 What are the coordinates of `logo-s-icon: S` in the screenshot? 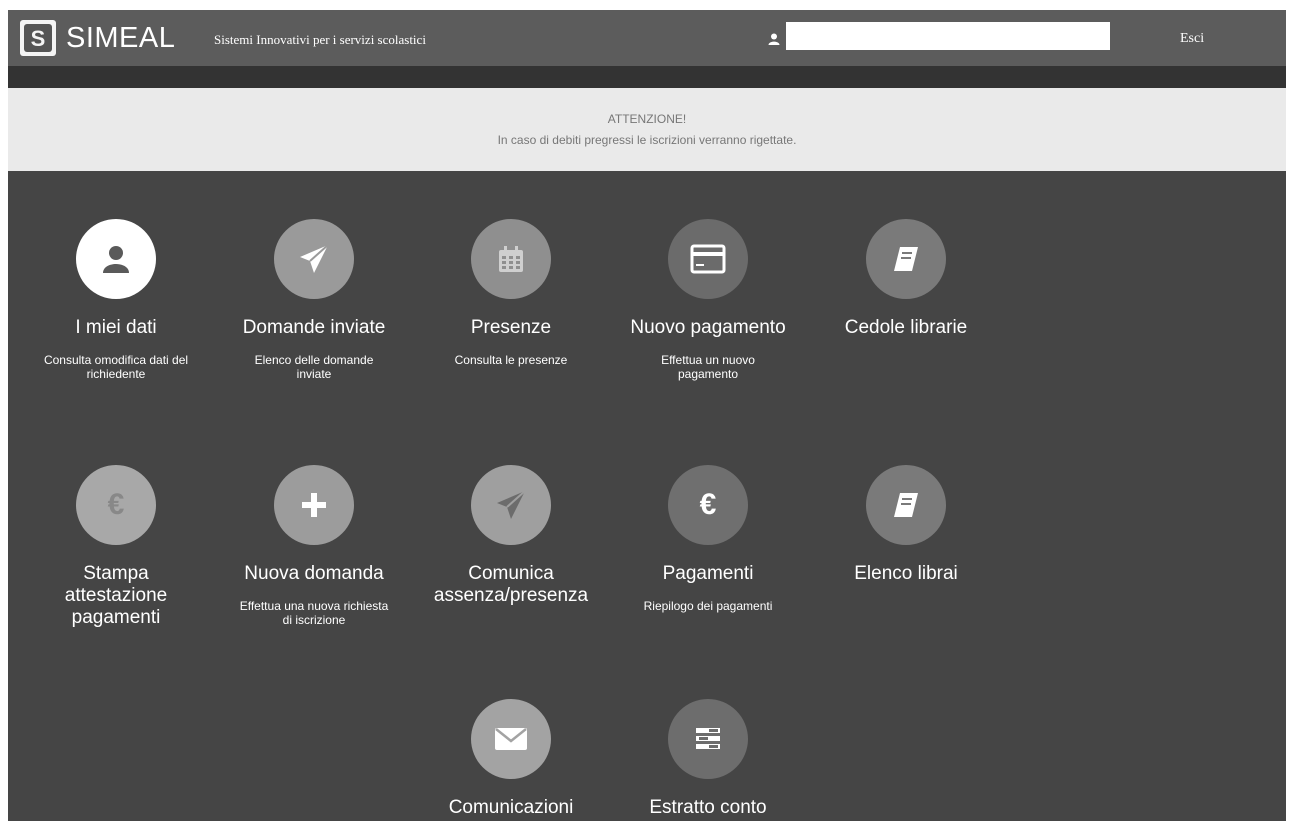 It's located at (38, 38).